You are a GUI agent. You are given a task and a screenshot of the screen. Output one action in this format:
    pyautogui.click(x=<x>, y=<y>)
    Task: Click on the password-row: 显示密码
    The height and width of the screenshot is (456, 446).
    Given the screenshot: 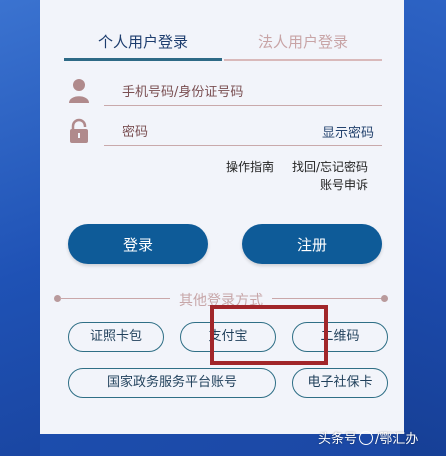 What is the action you would take?
    pyautogui.click(x=223, y=132)
    